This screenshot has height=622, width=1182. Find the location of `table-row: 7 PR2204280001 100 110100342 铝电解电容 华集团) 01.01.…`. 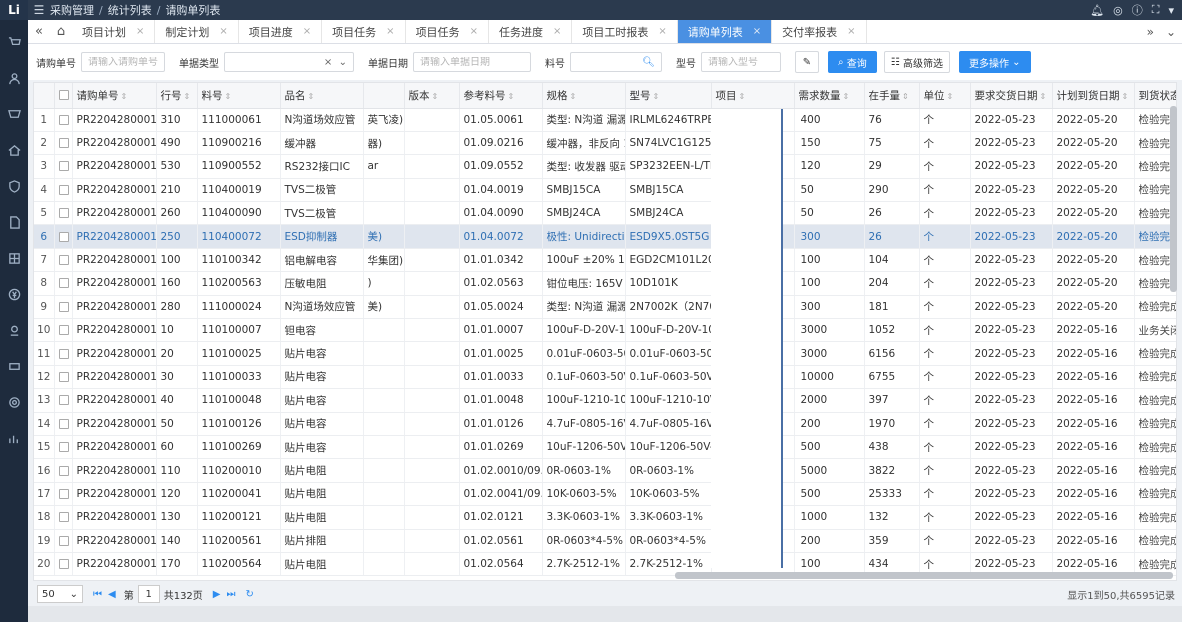

table-row: 7 PR2204280001 100 110100342 铝电解电容 华集团) 01.01.… is located at coordinates (605, 260).